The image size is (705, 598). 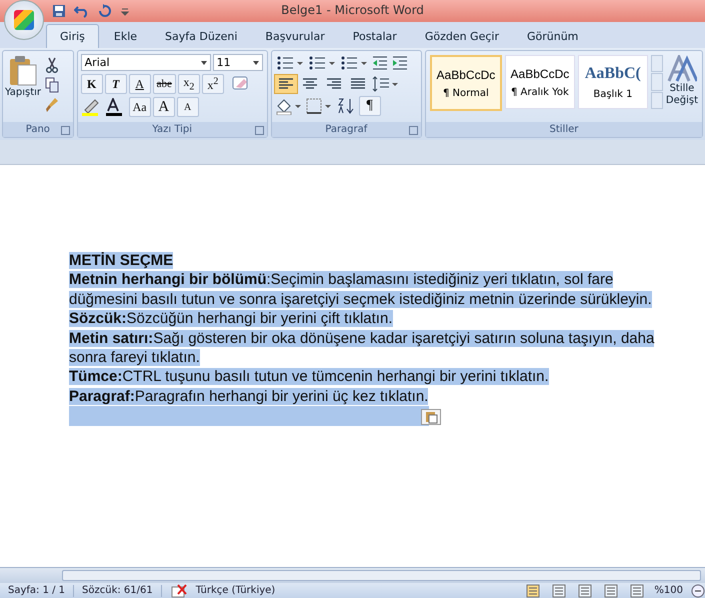 I want to click on paste-button: Yapıştır, so click(x=23, y=86).